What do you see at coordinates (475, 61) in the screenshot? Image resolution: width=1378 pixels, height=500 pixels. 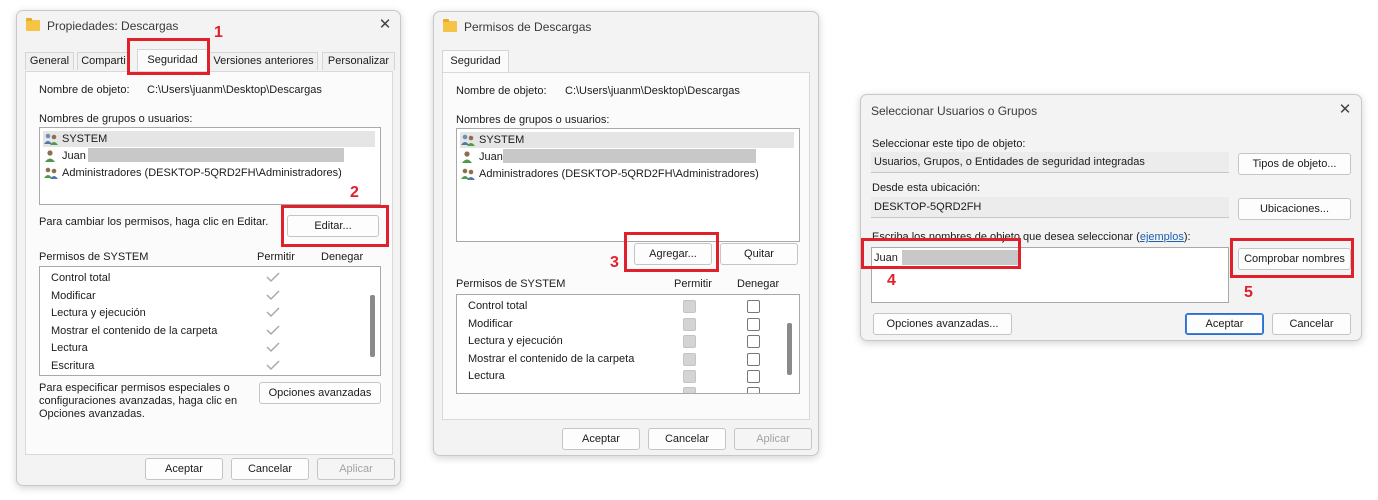 I see `tab-seguridad: Seguridad` at bounding box center [475, 61].